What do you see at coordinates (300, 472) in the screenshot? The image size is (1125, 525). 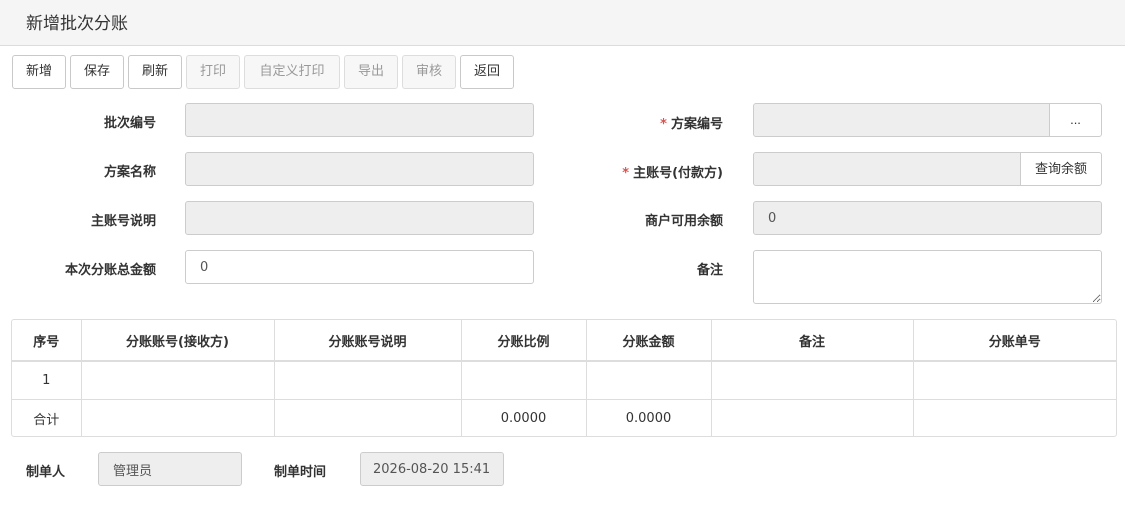 I see `create-time-label: 制单时间` at bounding box center [300, 472].